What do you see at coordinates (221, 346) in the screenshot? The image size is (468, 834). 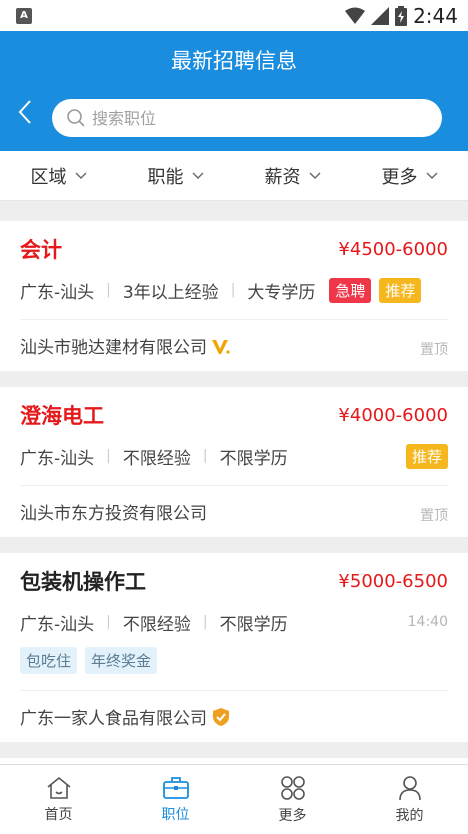 I see `verified-v-icon` at bounding box center [221, 346].